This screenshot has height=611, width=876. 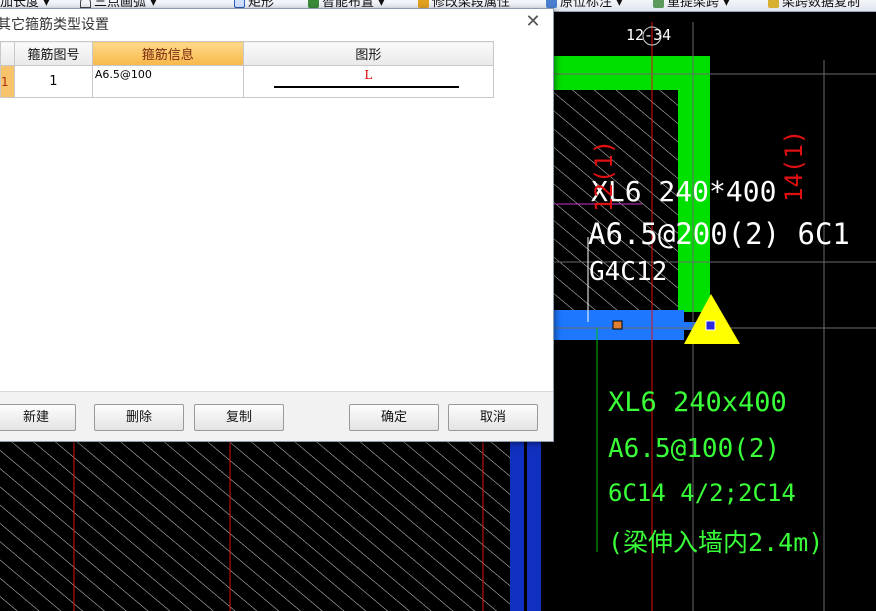 What do you see at coordinates (533, 22) in the screenshot?
I see `close-icon: ✕` at bounding box center [533, 22].